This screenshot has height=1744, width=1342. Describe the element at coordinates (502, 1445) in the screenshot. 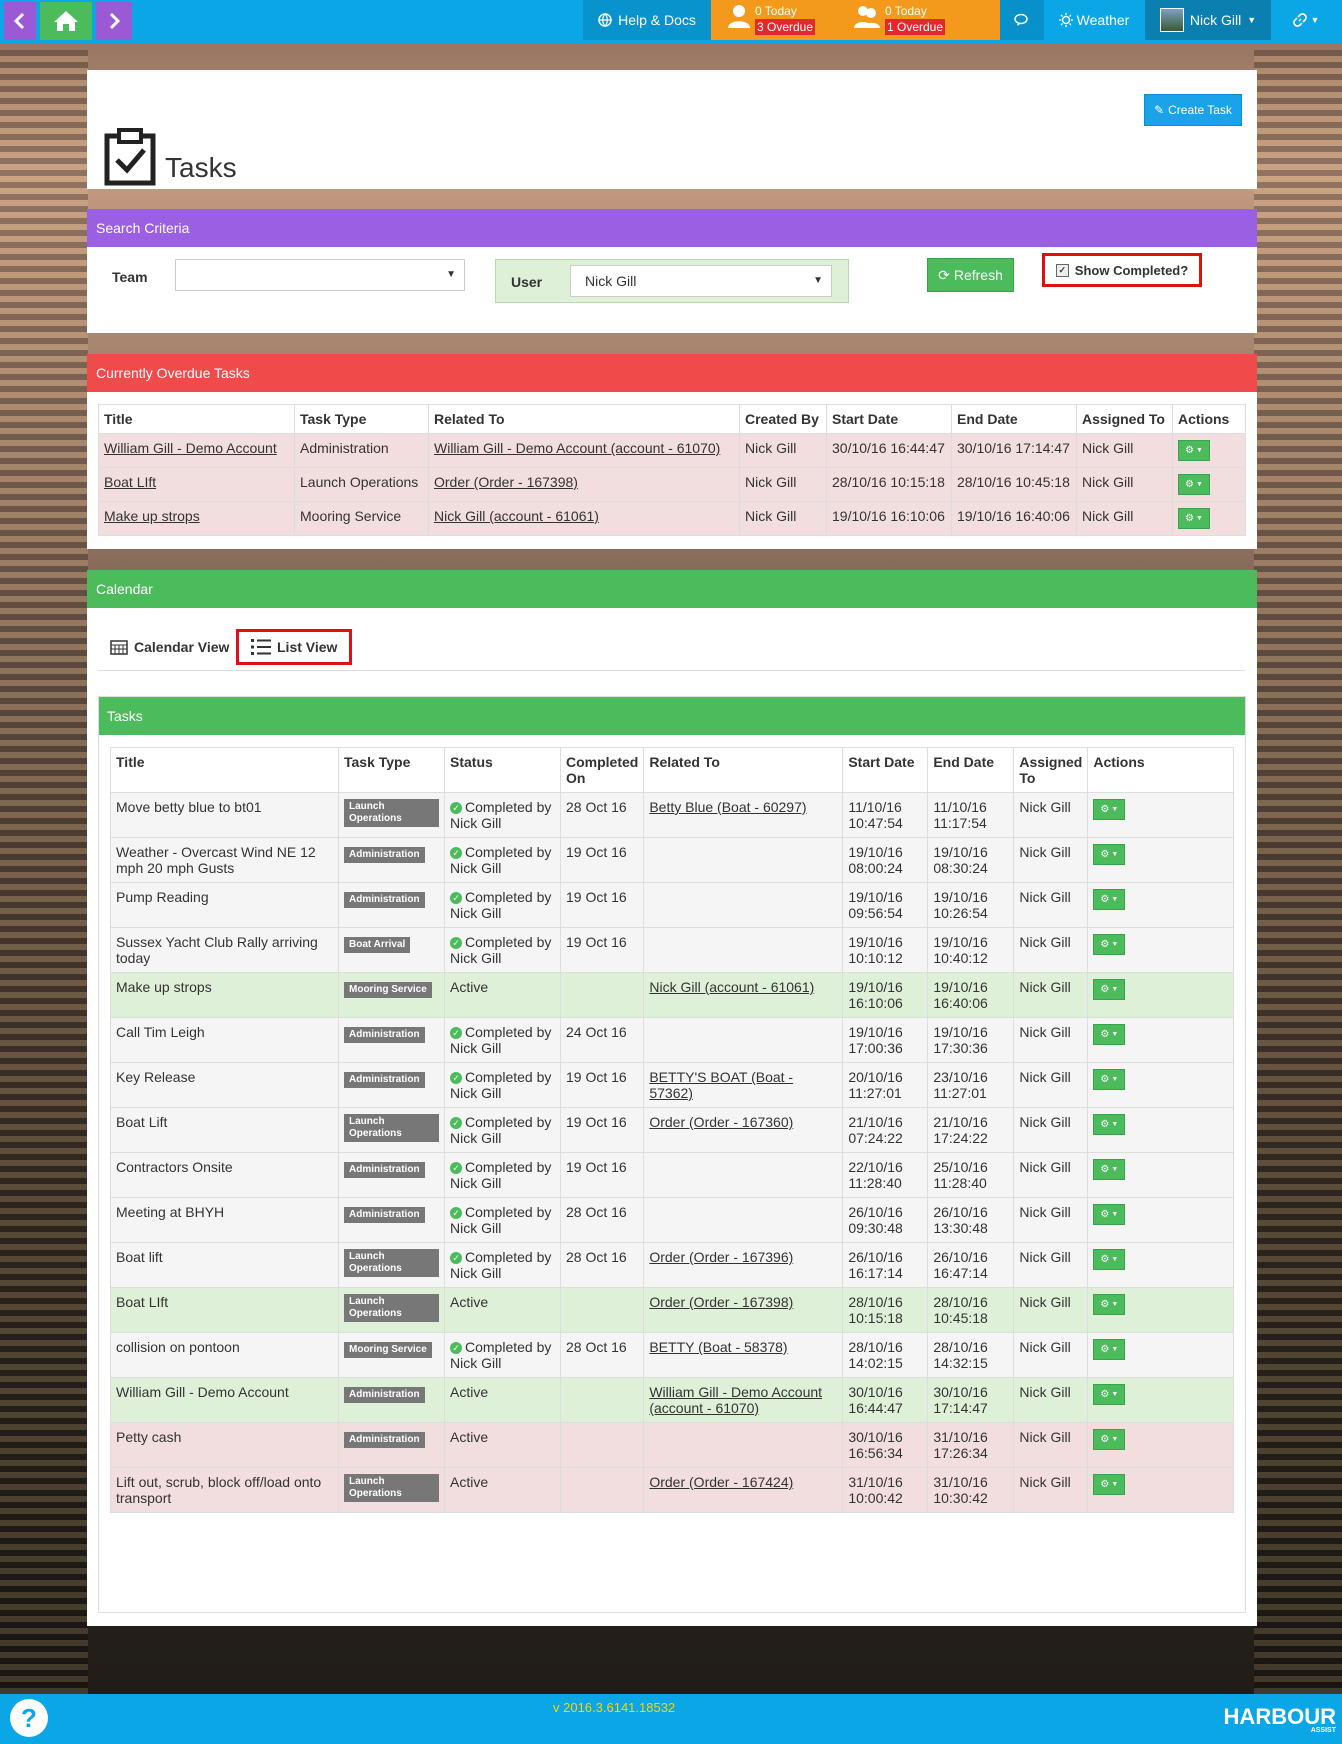

I see `table-cell: Active` at that location.